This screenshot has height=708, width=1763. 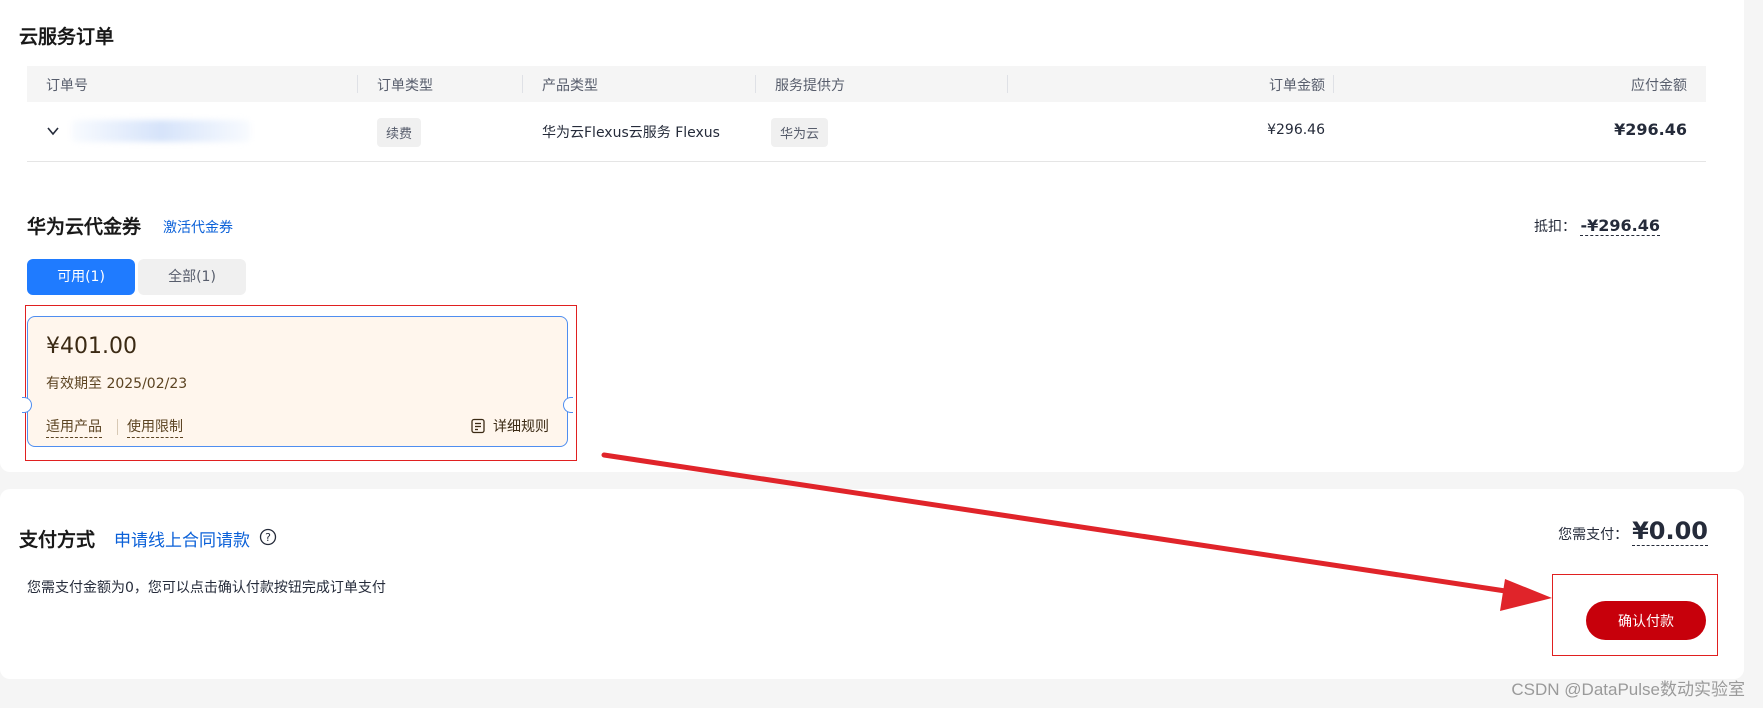 What do you see at coordinates (570, 86) in the screenshot?
I see `col-product-type: 产品类型` at bounding box center [570, 86].